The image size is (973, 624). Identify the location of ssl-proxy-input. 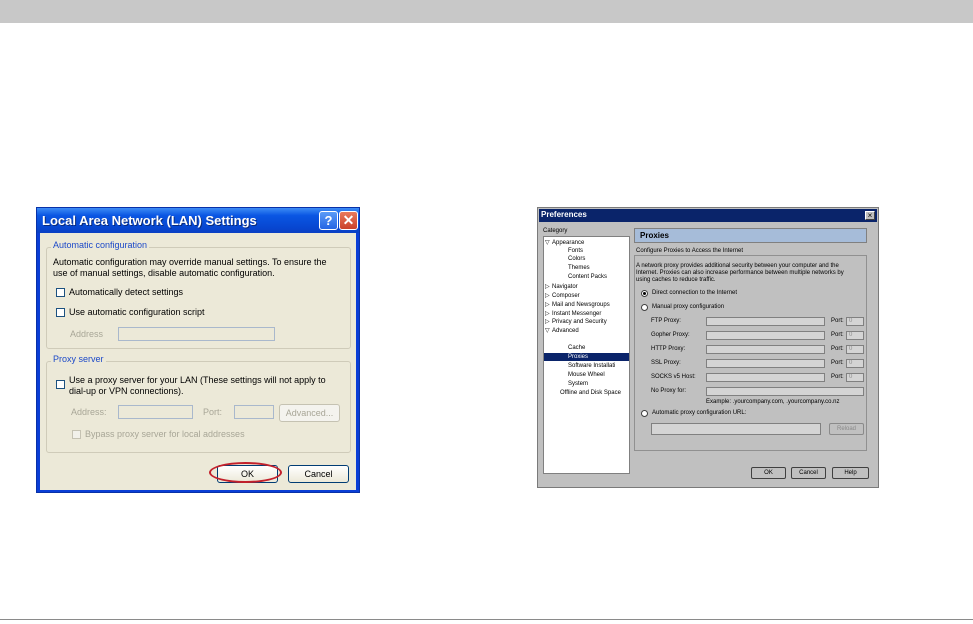
(765, 363).